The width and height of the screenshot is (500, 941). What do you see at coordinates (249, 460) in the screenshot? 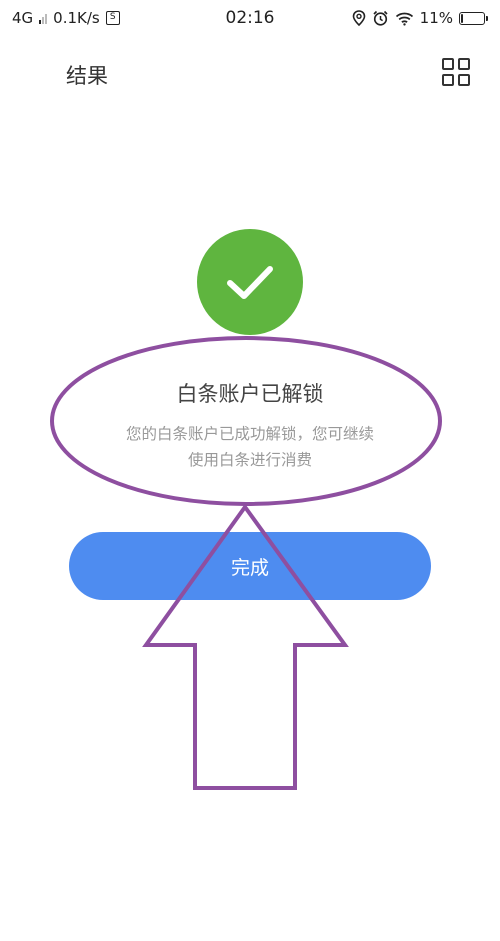
I see `result-description-line2: 使用白条进行消费` at bounding box center [249, 460].